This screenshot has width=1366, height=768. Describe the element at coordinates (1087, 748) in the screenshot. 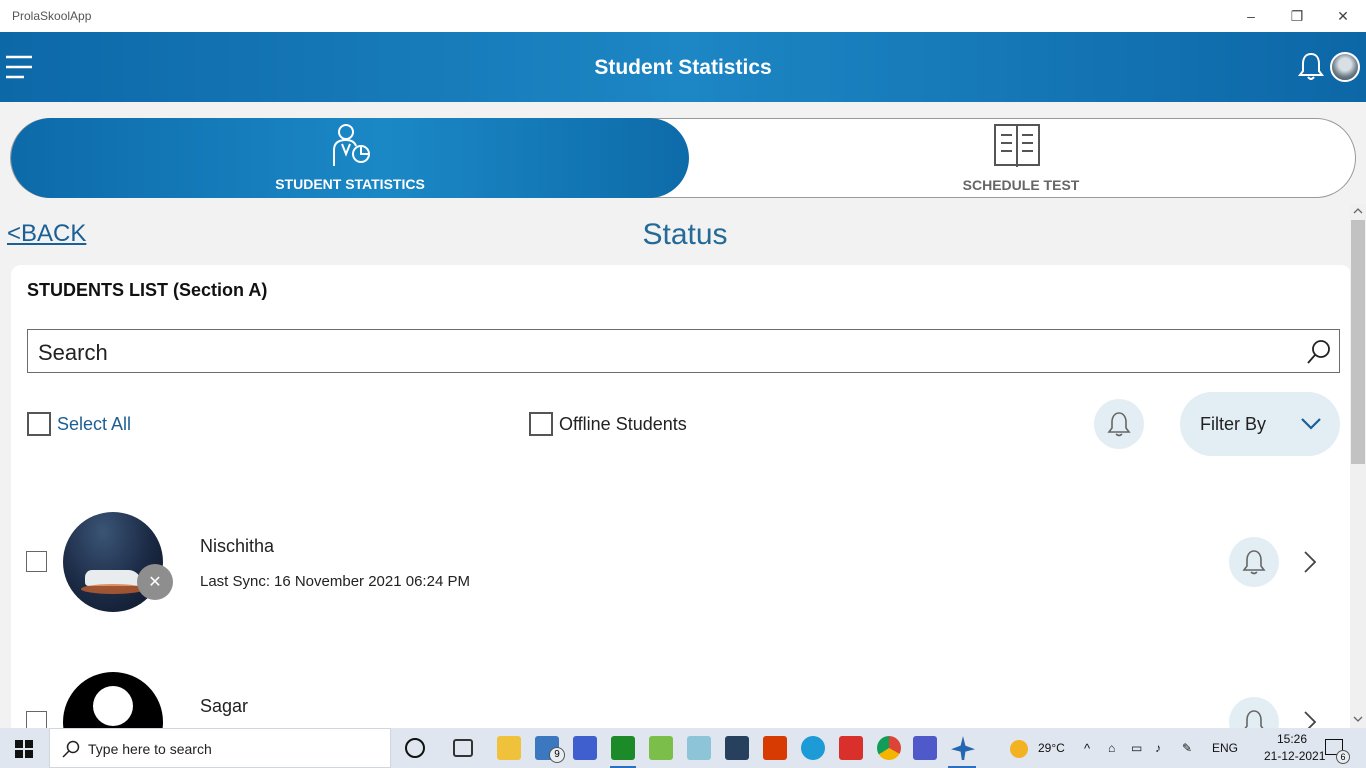

I see `tray-chevron-up-icon: ^` at that location.